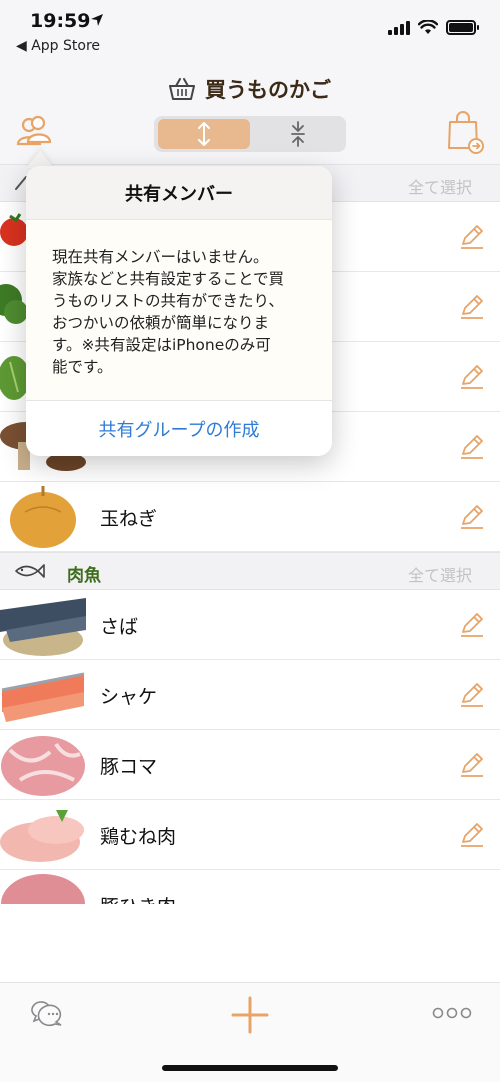 This screenshot has width=500, height=1082. Describe the element at coordinates (43, 694) in the screenshot. I see `salmon-thumbnail` at that location.